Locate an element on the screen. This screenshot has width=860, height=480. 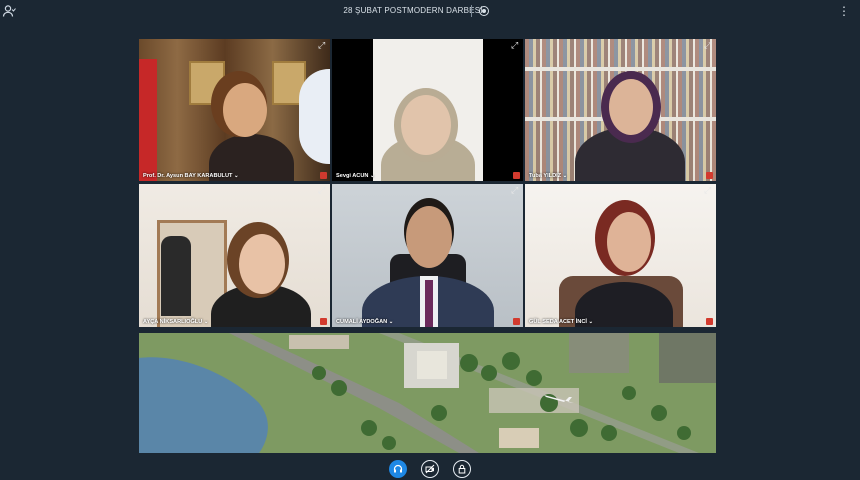
lock-icon is located at coordinates (462, 469).